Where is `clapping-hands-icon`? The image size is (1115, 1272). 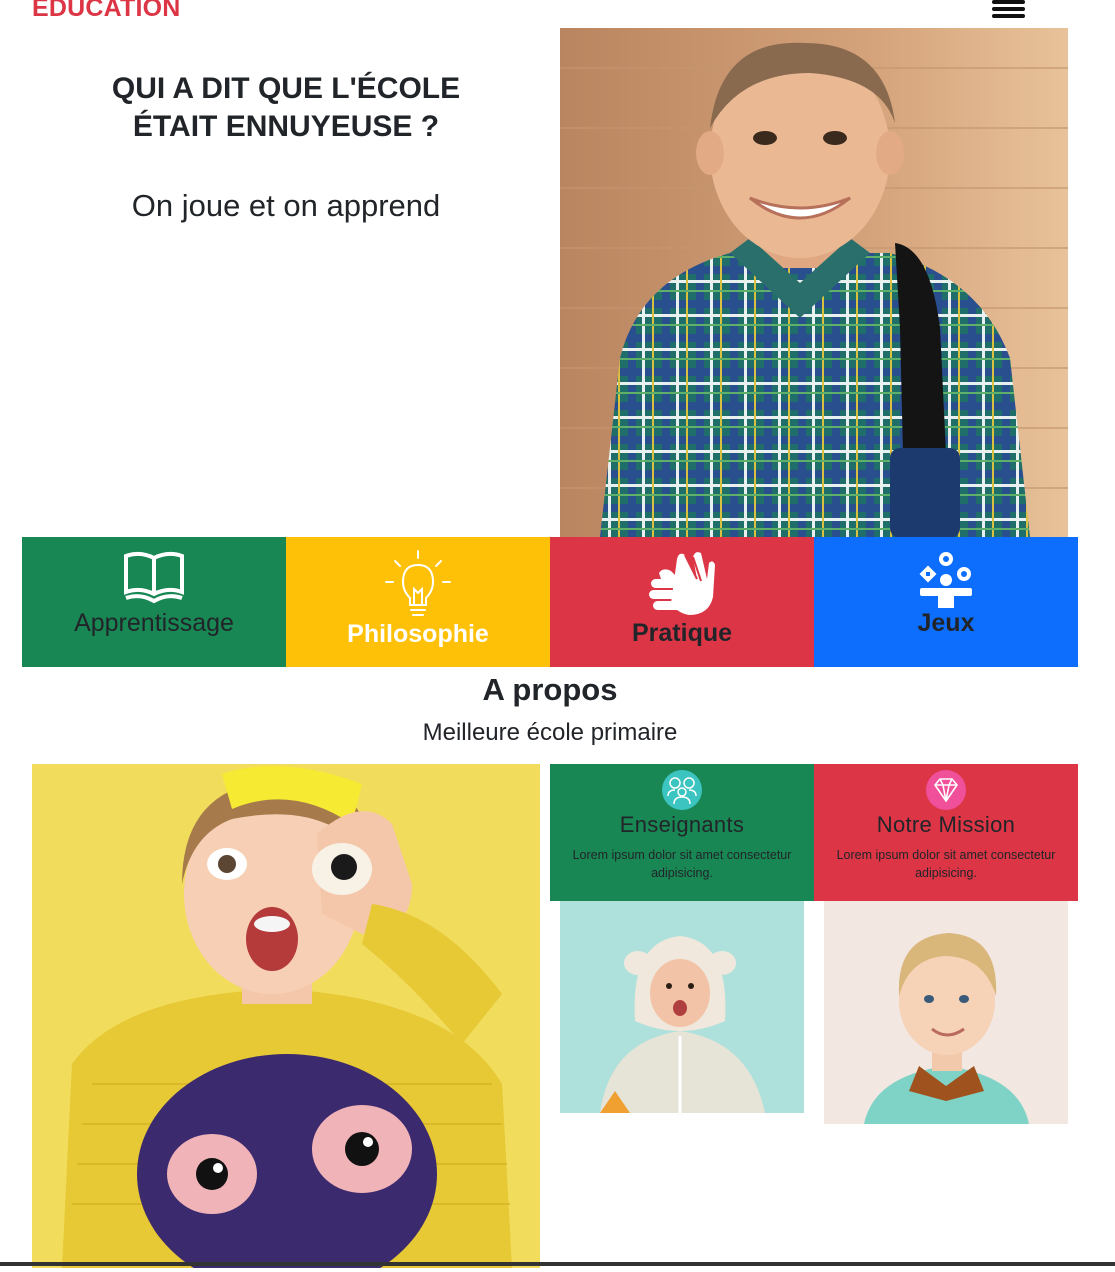
clapping-hands-icon is located at coordinates (682, 583).